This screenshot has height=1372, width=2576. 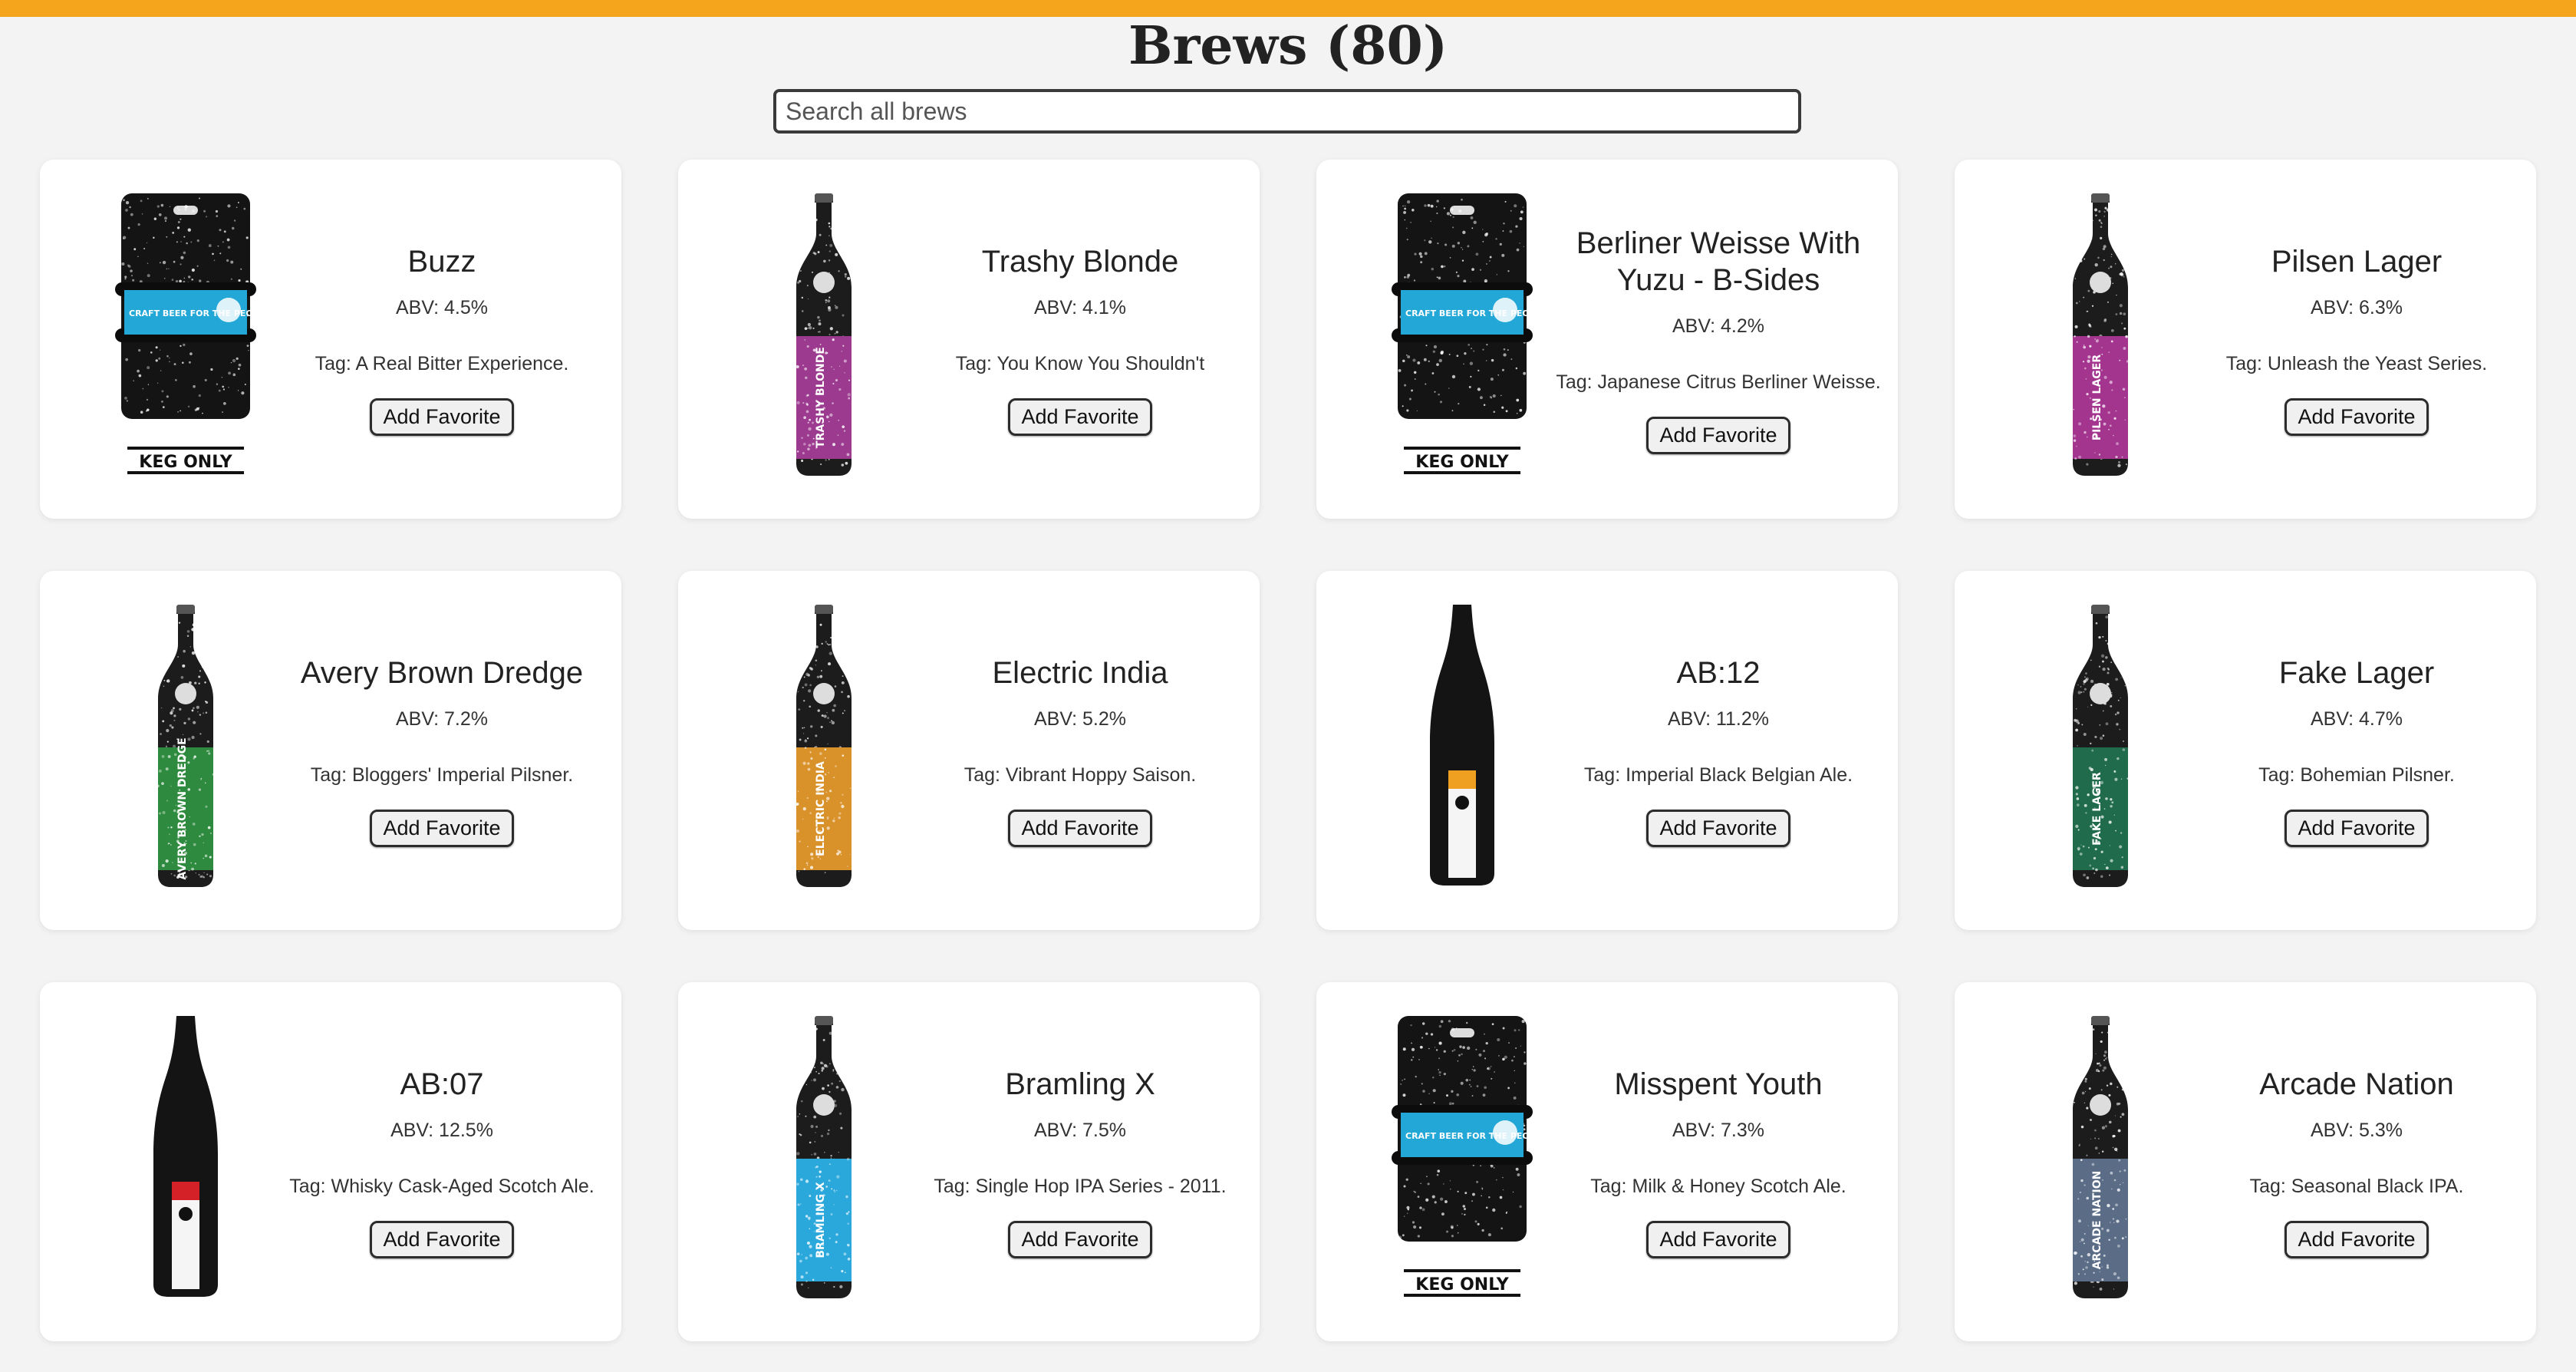 What do you see at coordinates (1080, 673) in the screenshot?
I see `brew-name: Electric India` at bounding box center [1080, 673].